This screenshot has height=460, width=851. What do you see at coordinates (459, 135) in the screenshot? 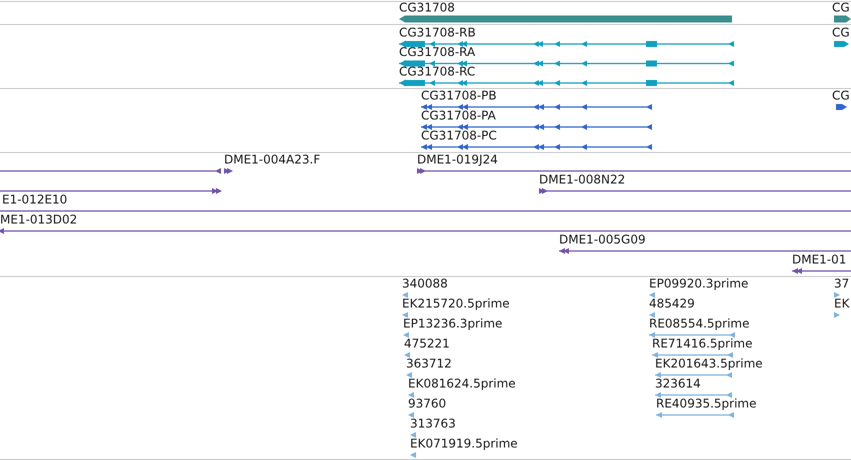
I see `feature-label: CG31708-PC` at bounding box center [459, 135].